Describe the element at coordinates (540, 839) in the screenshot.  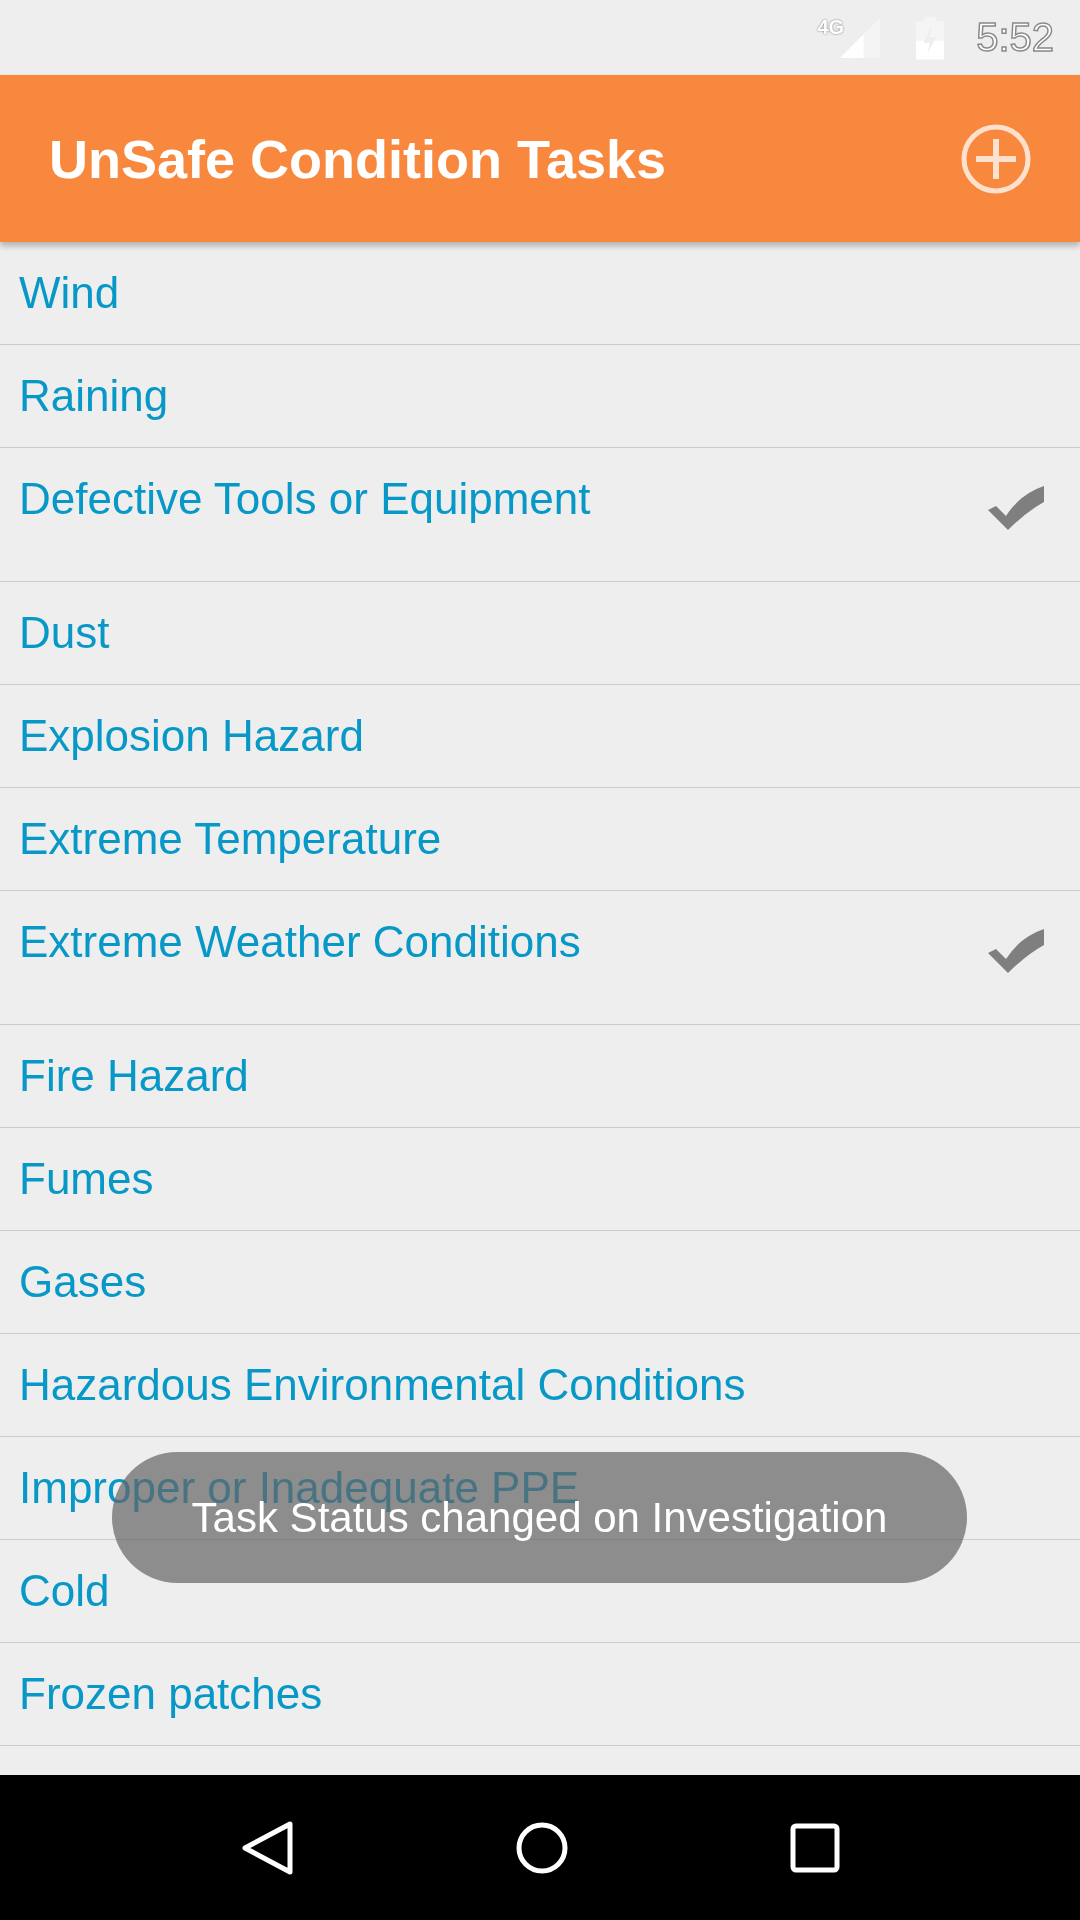
I see `task-item: Extreme Temperature` at that location.